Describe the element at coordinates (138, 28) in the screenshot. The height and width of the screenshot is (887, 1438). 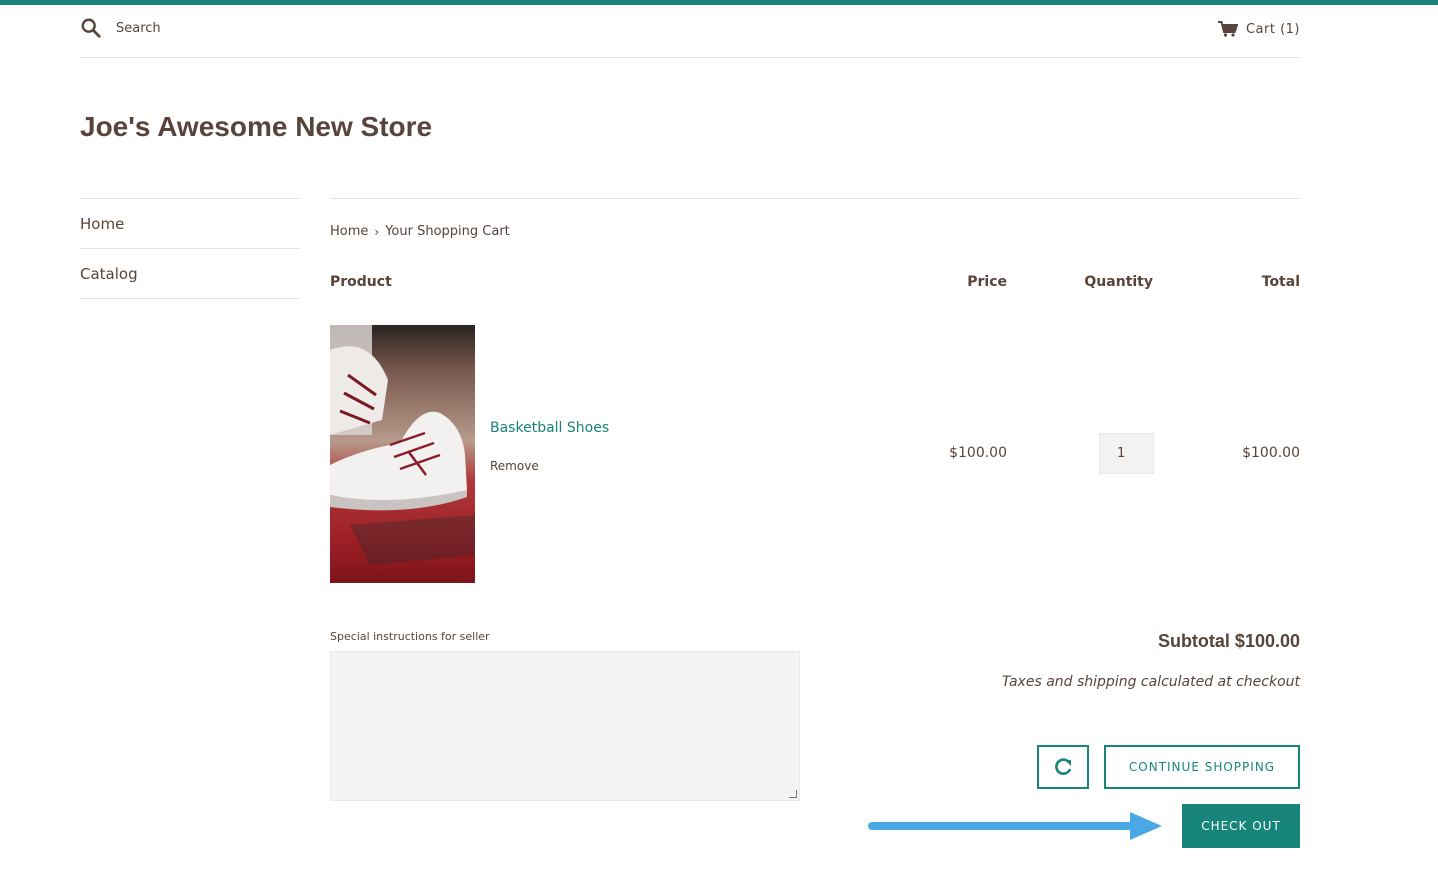
I see `search-input: Search` at that location.